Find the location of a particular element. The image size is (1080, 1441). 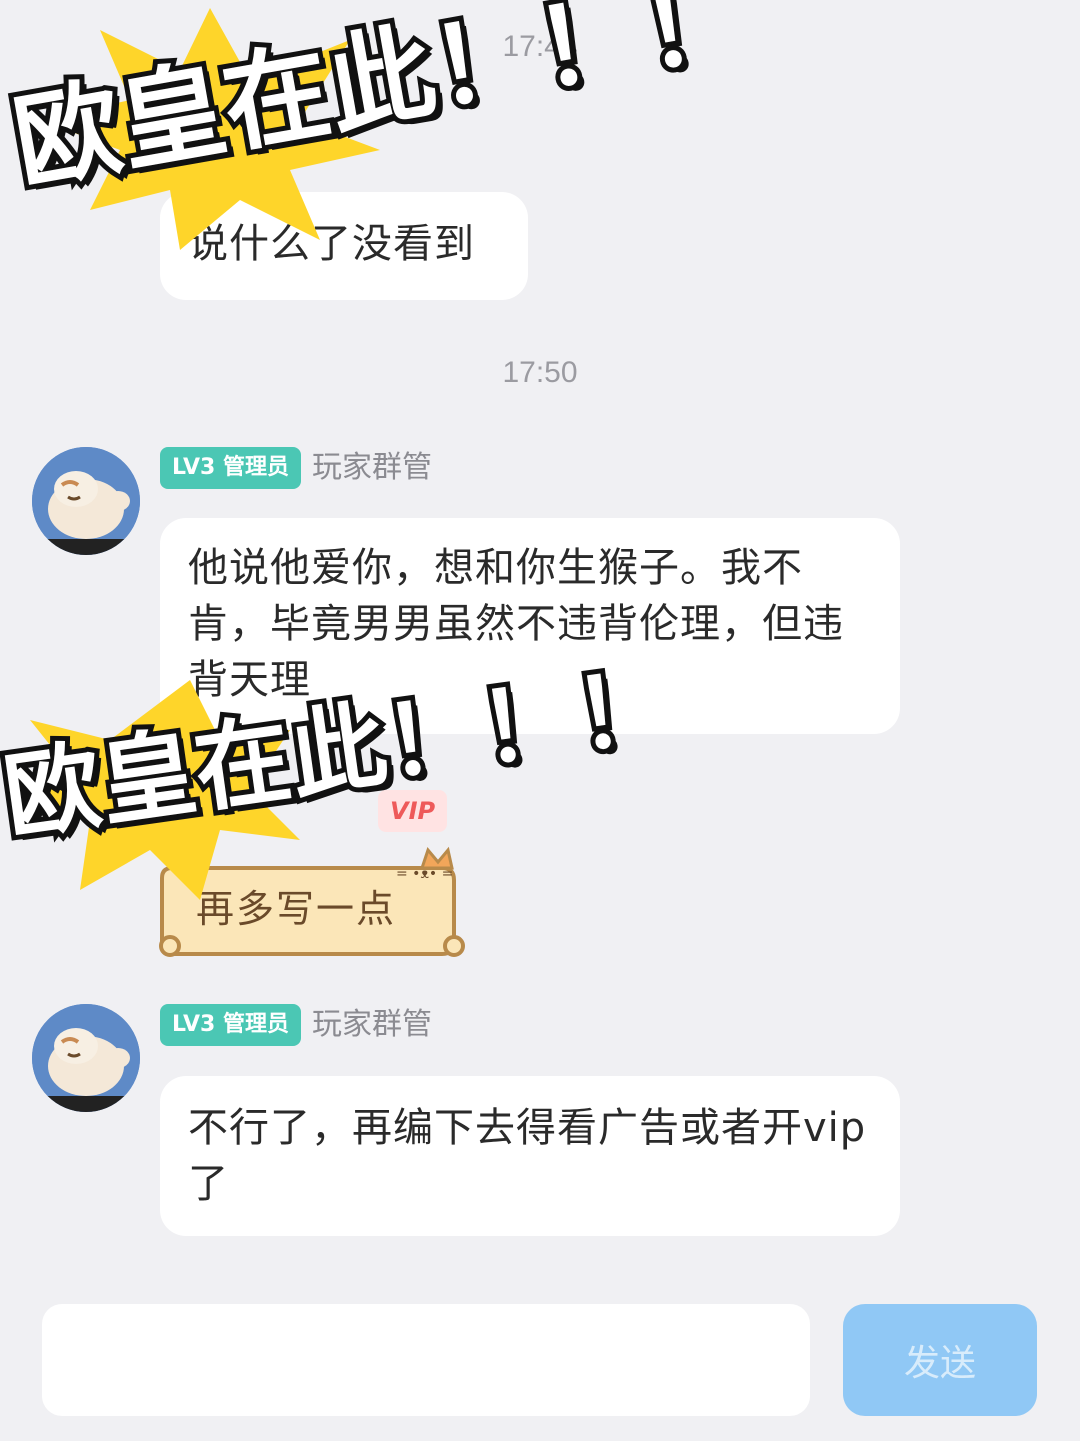

message-input-bar: 发送 is located at coordinates (540, 1365).